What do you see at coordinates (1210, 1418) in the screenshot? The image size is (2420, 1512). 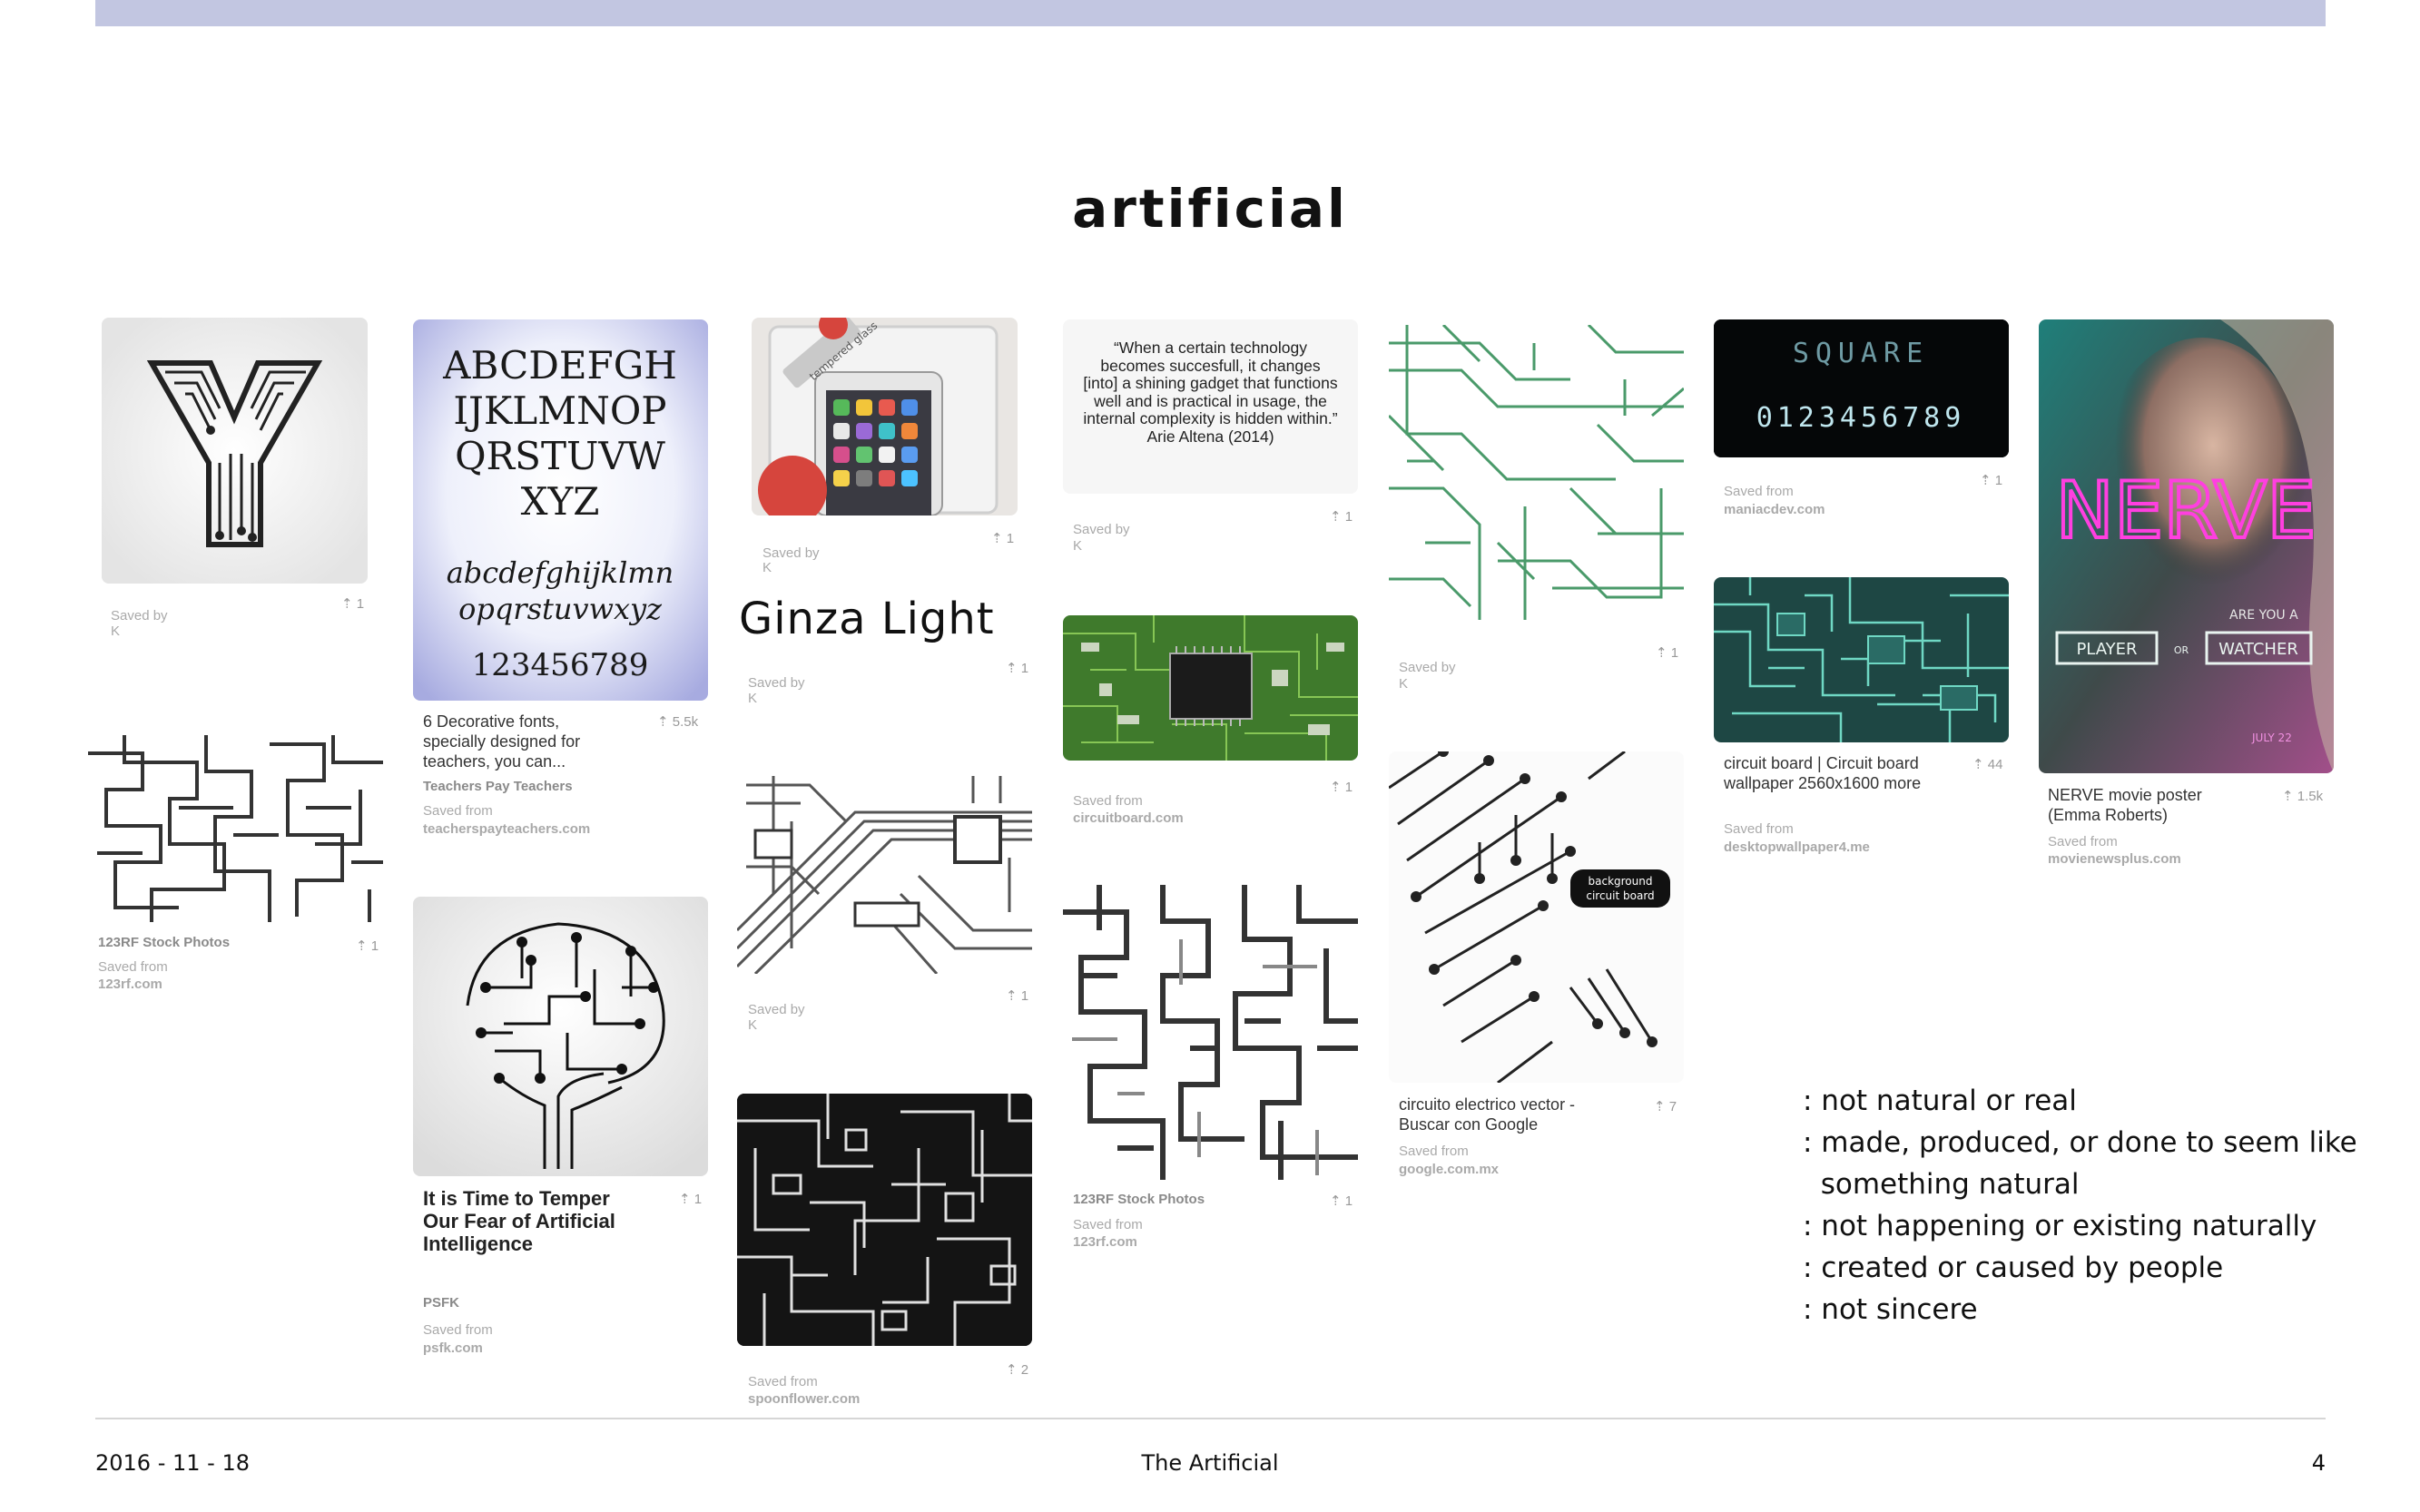 I see `footer-divider` at bounding box center [1210, 1418].